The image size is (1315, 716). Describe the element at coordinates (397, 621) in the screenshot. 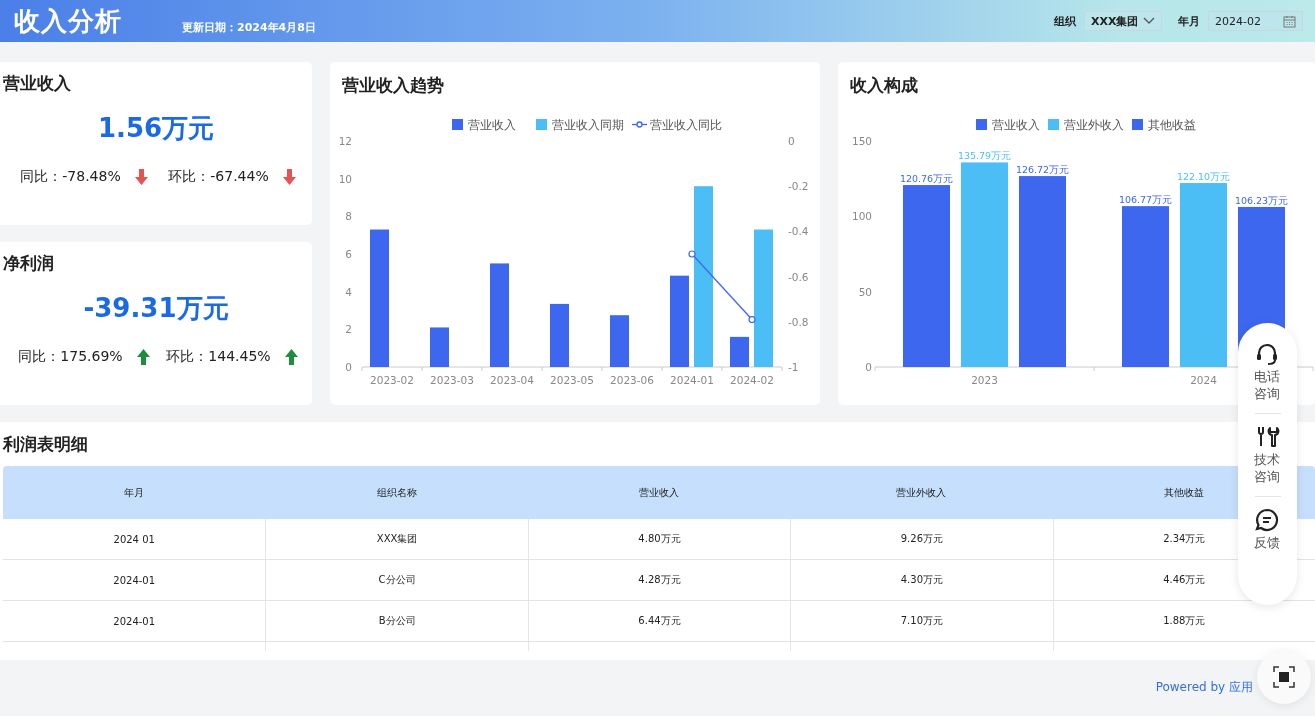

I see `table-cell: B分公司` at that location.